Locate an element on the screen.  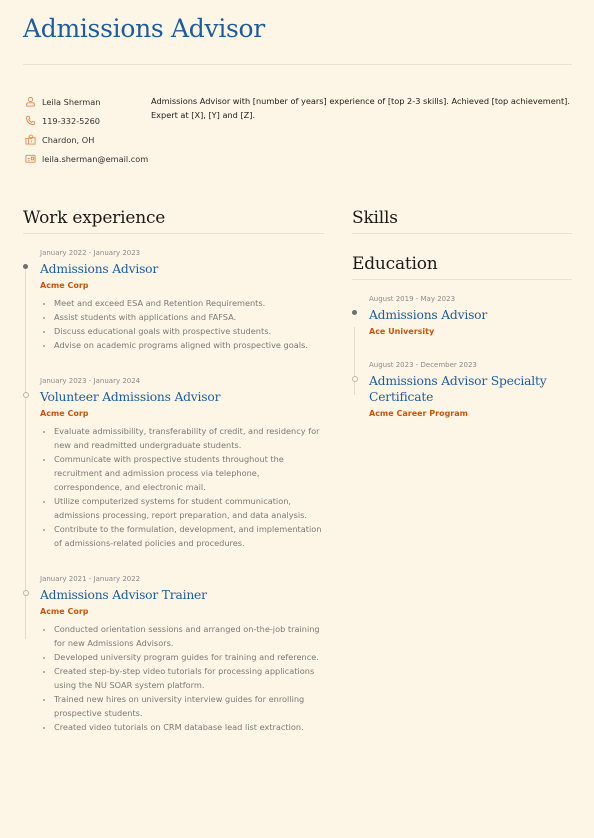
entry-date: January 2023 - January 2024 is located at coordinates (90, 381).